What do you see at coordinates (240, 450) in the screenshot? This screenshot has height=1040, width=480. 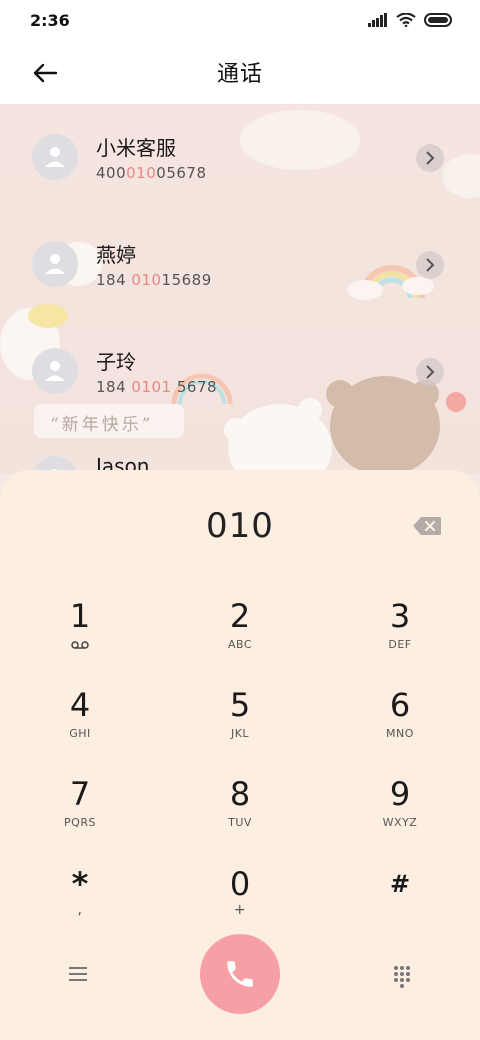 I see `contact-row: Jason` at bounding box center [240, 450].